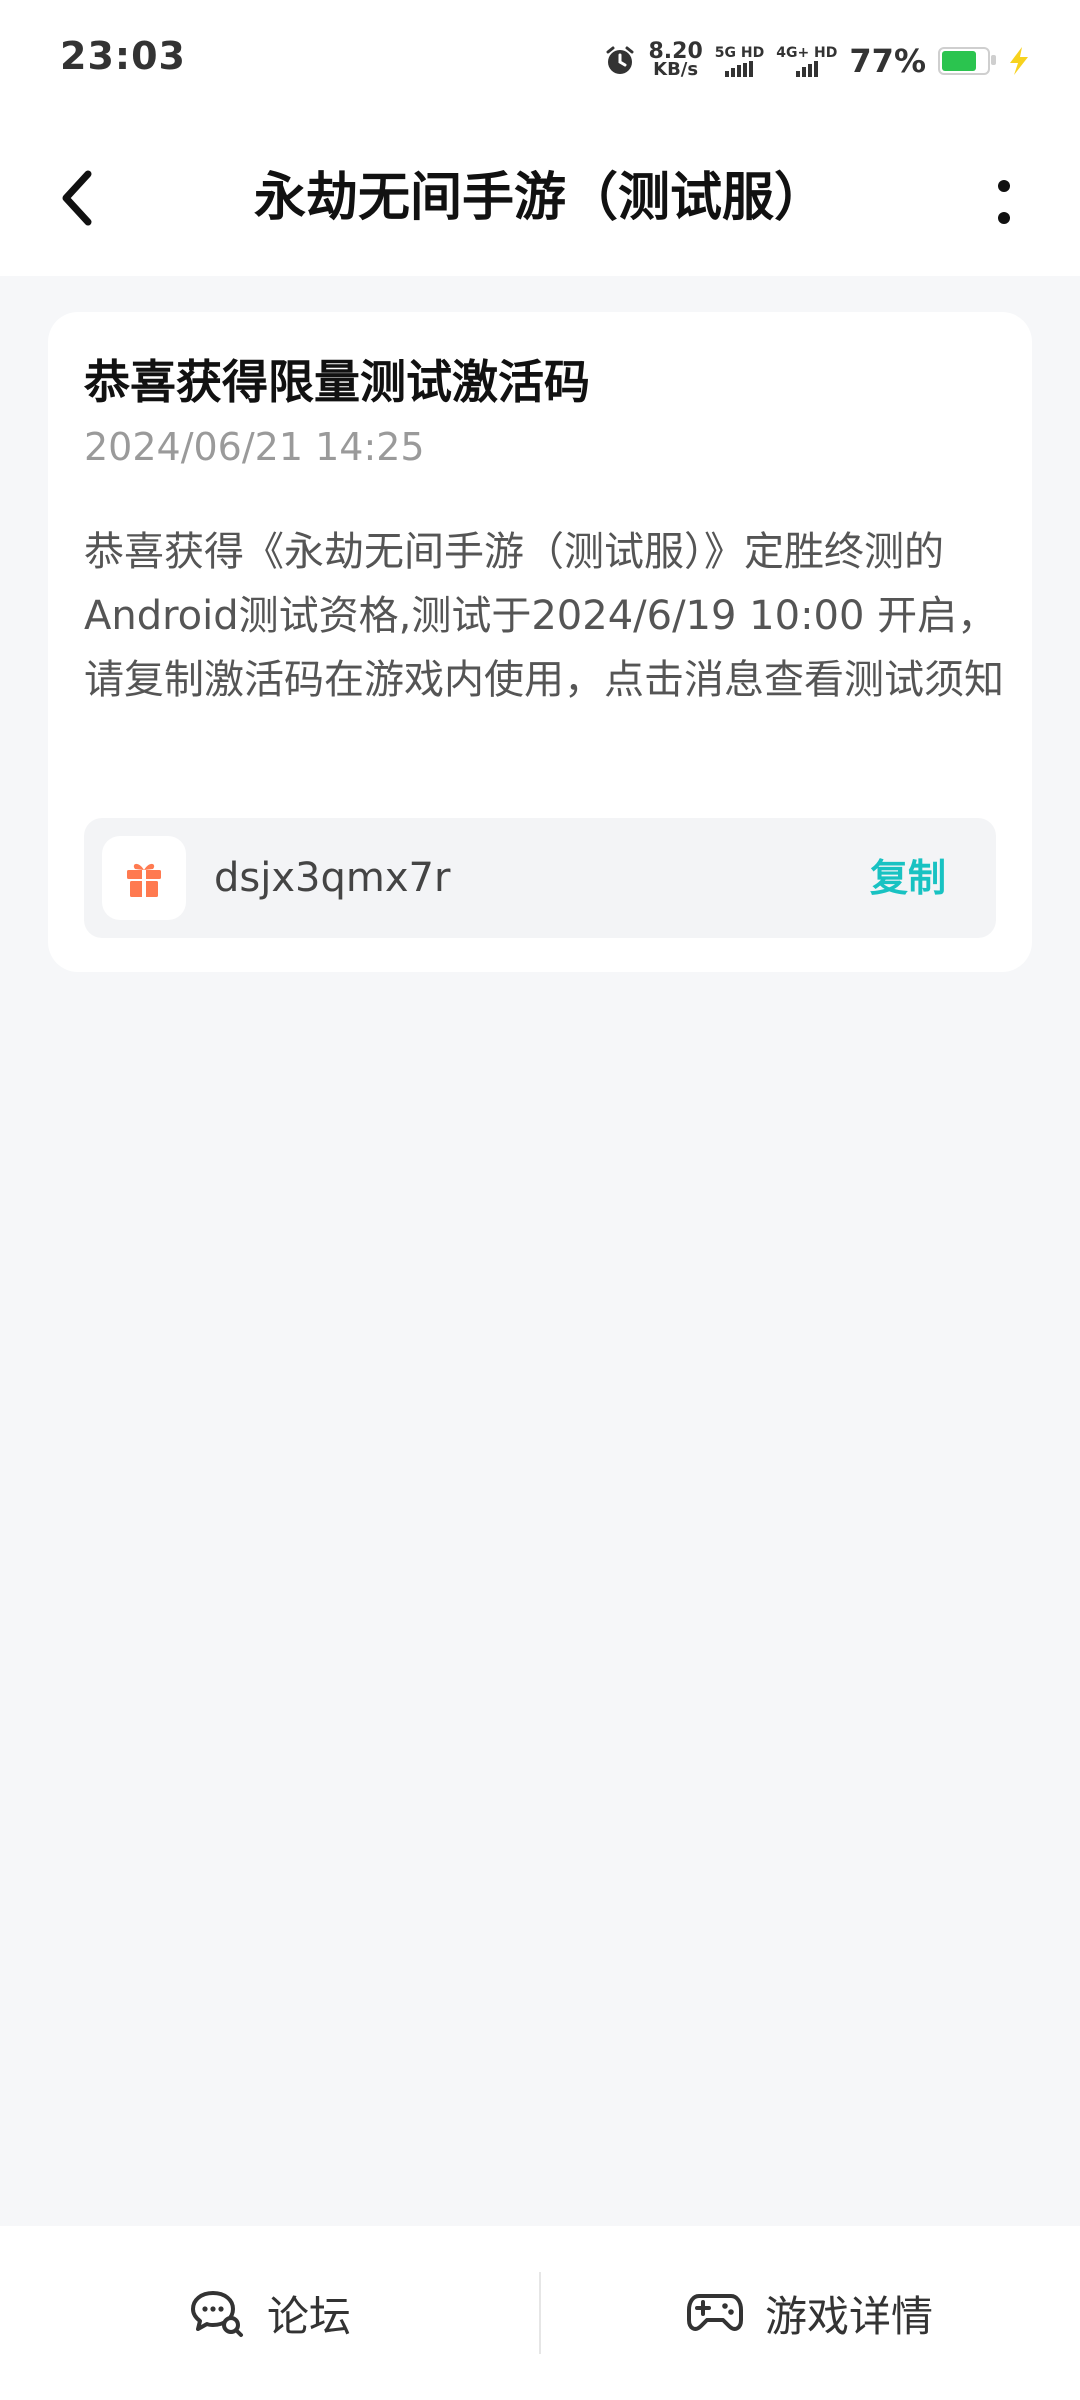 The width and height of the screenshot is (1080, 2400). I want to click on gamepad-icon, so click(714, 2312).